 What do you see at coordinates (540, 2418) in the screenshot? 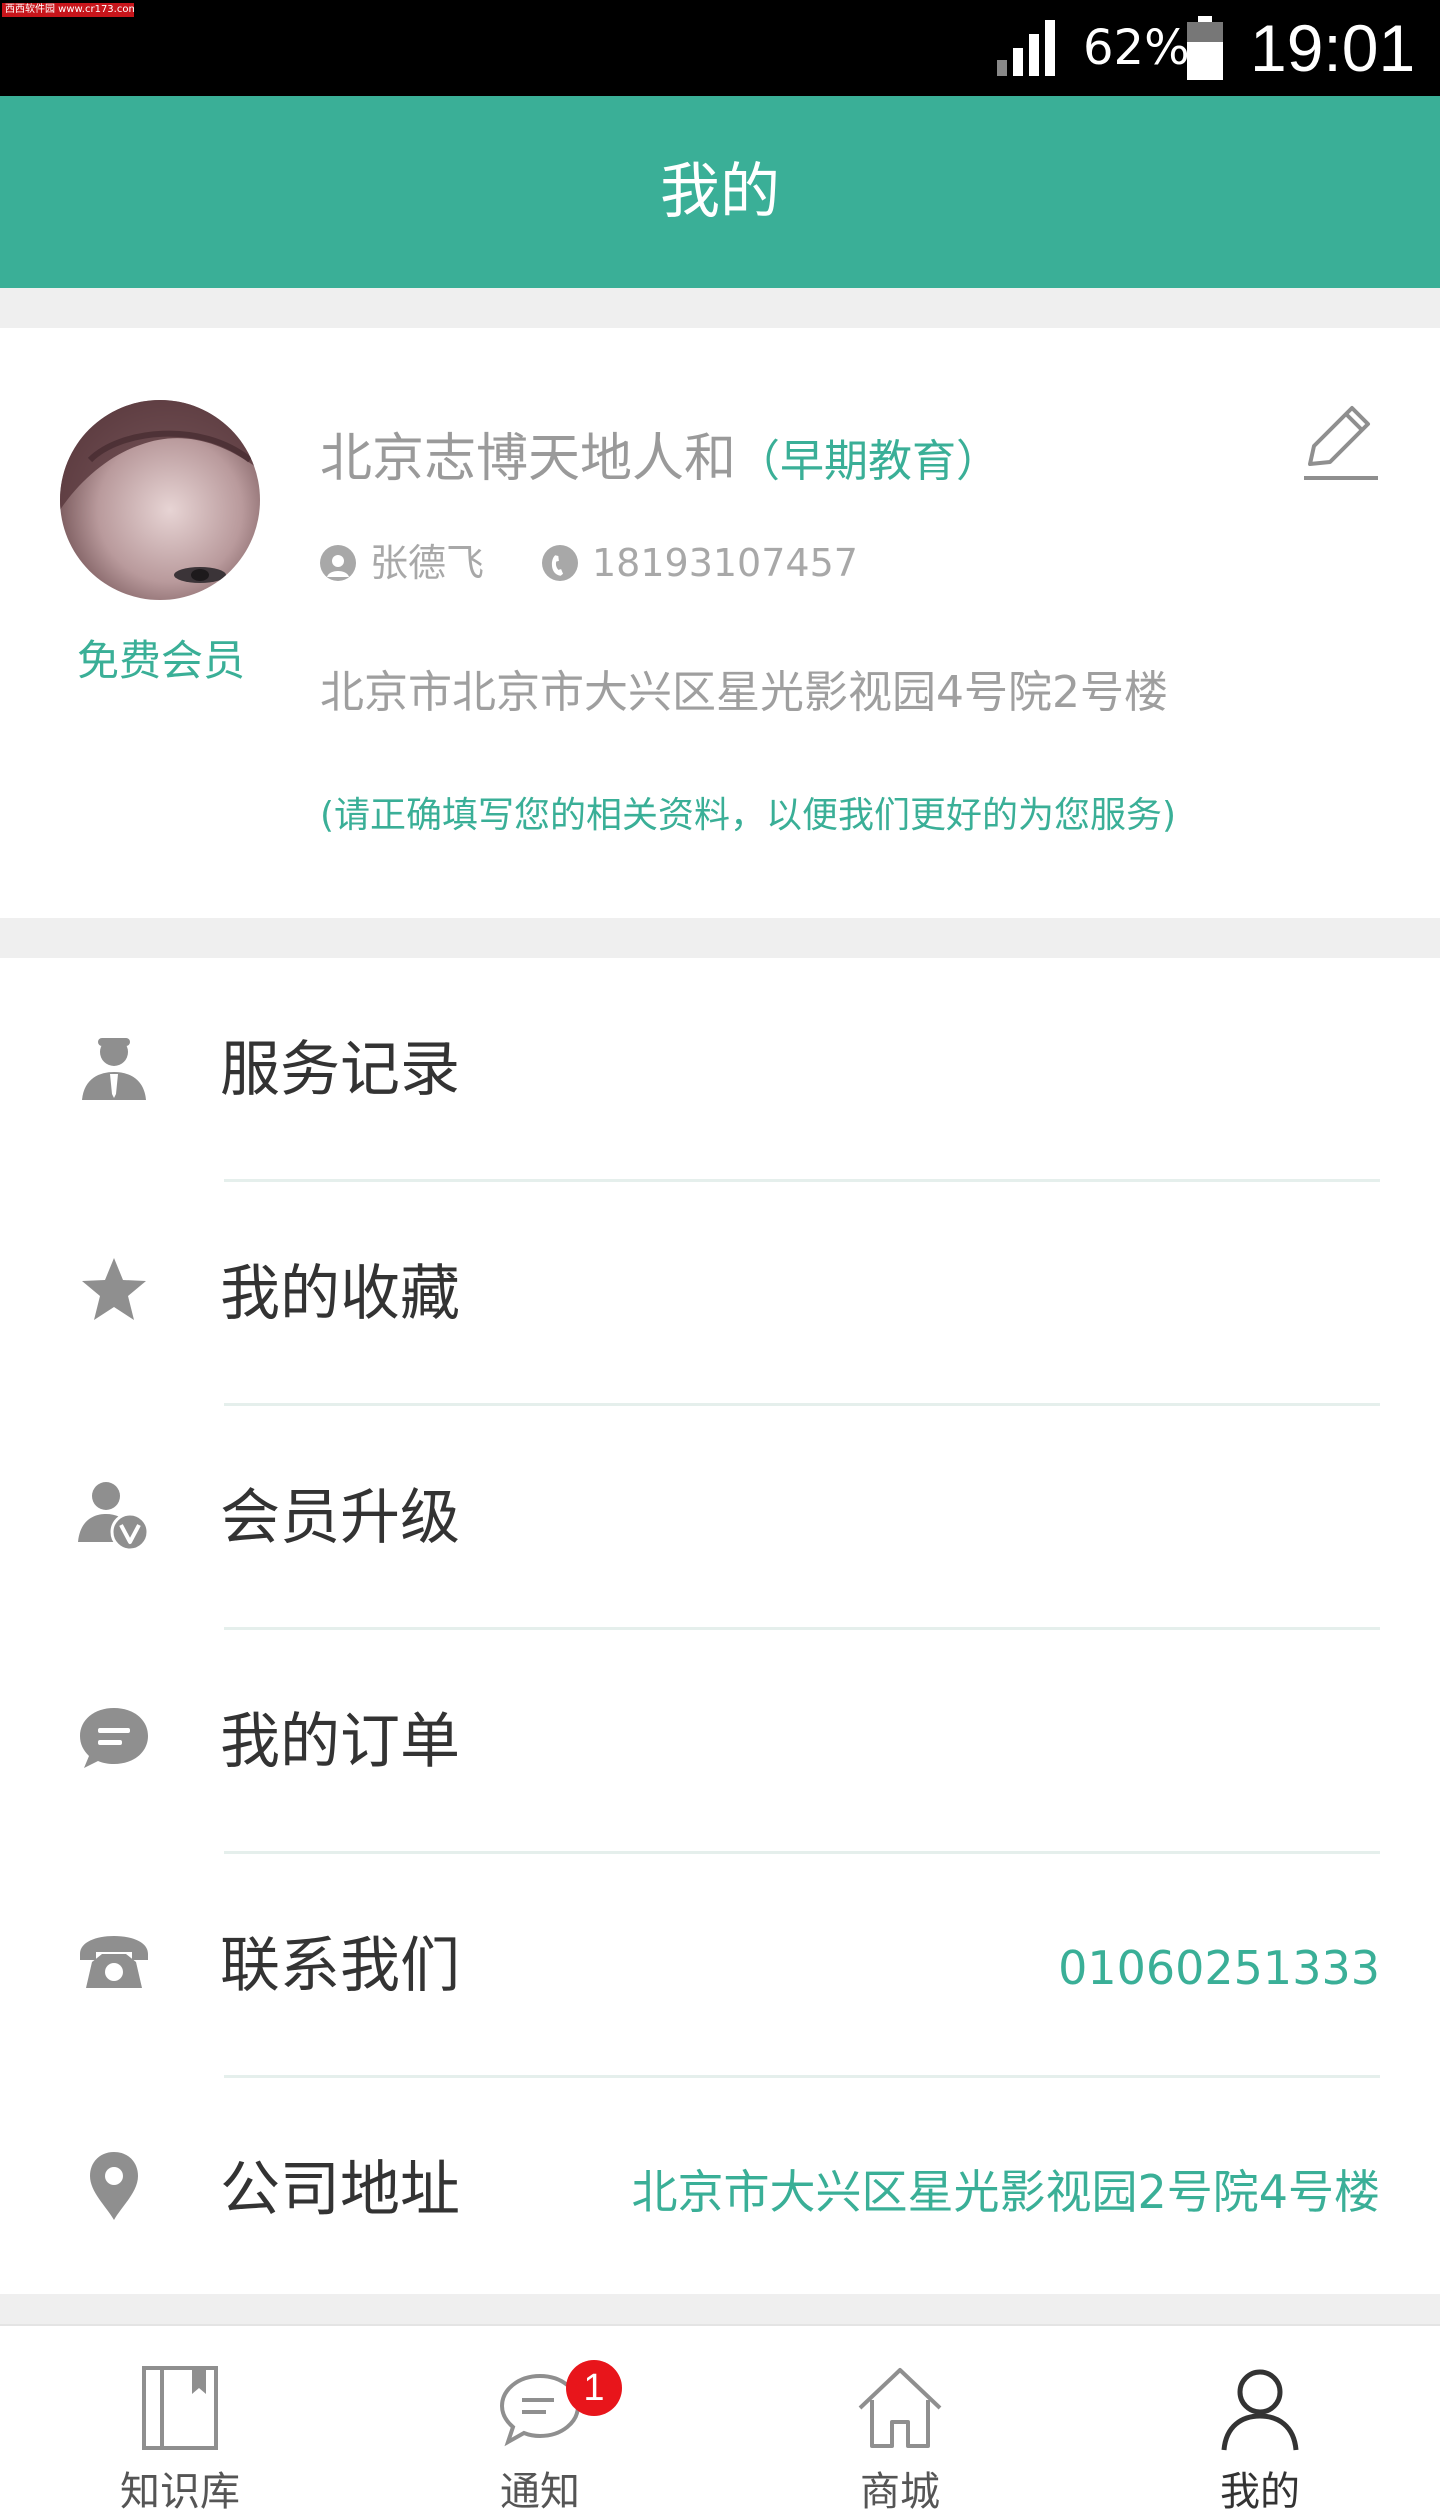
I see `tab-notifications: 1 通知` at bounding box center [540, 2418].